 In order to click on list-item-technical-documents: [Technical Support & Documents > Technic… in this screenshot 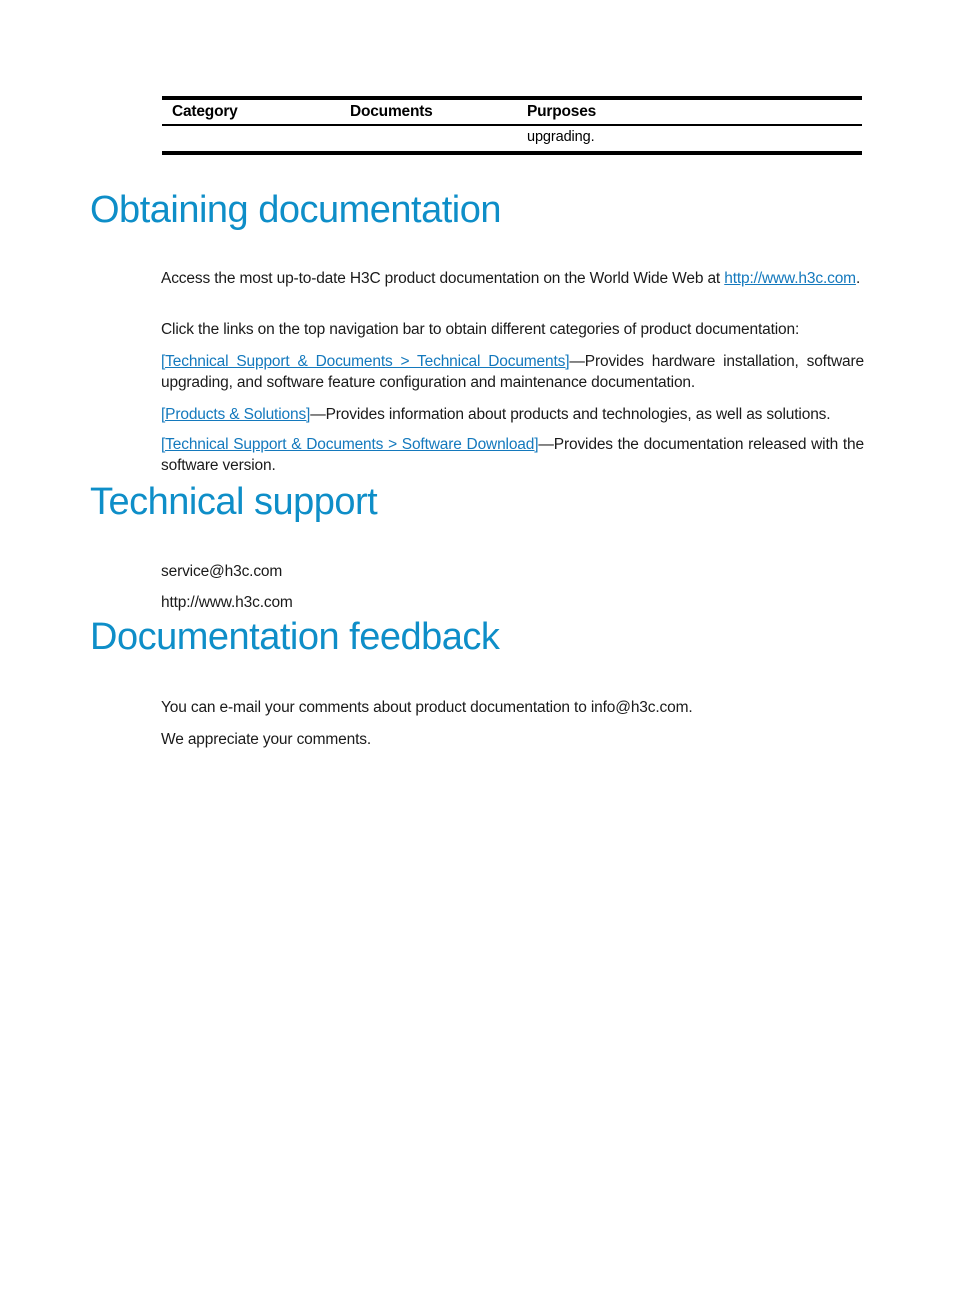, I will do `click(512, 372)`.